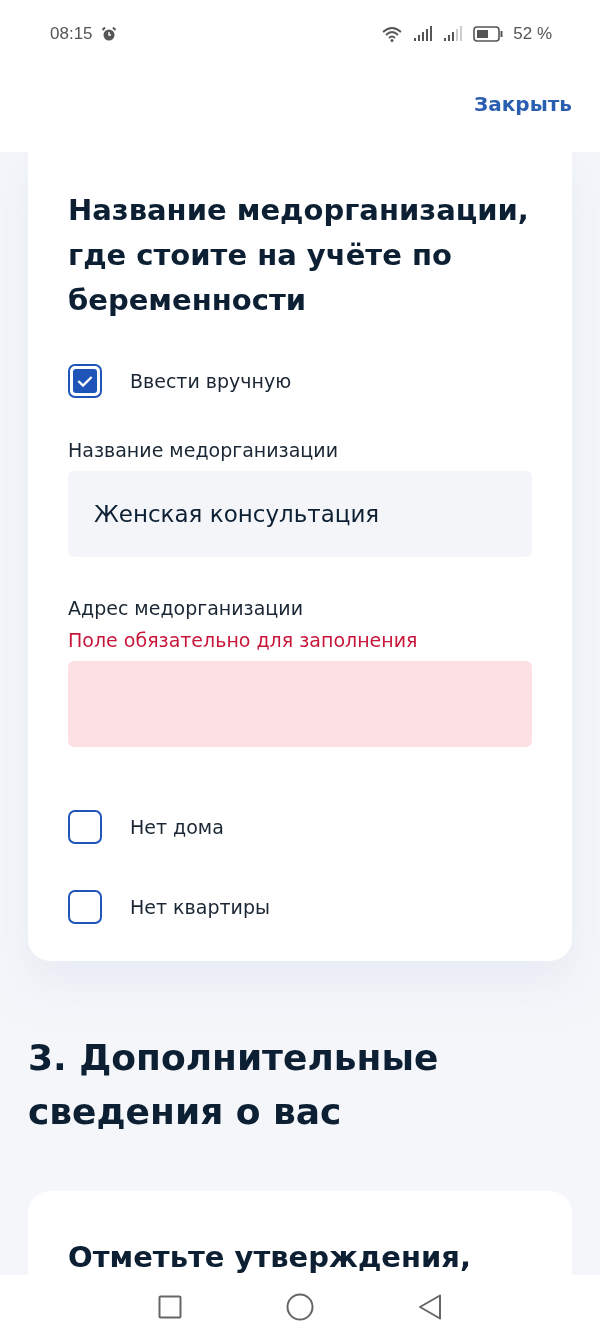 This screenshot has height=1339, width=600. I want to click on close-link: Закрыть, so click(523, 104).